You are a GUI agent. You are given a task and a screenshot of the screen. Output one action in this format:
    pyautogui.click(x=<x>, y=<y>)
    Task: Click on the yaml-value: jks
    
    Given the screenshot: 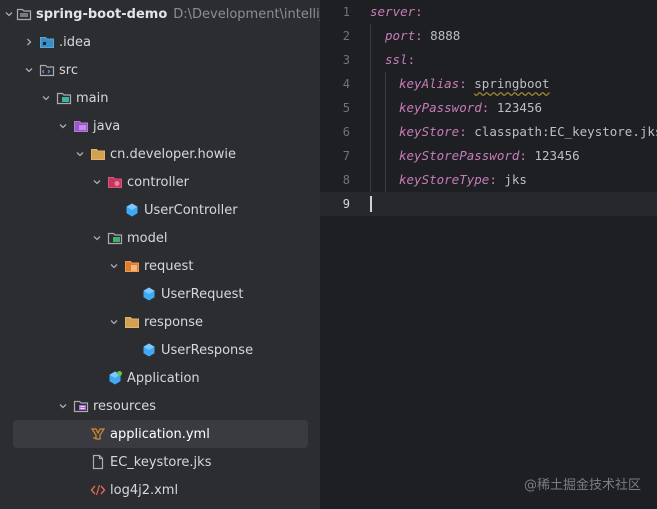 What is the action you would take?
    pyautogui.click(x=515, y=179)
    